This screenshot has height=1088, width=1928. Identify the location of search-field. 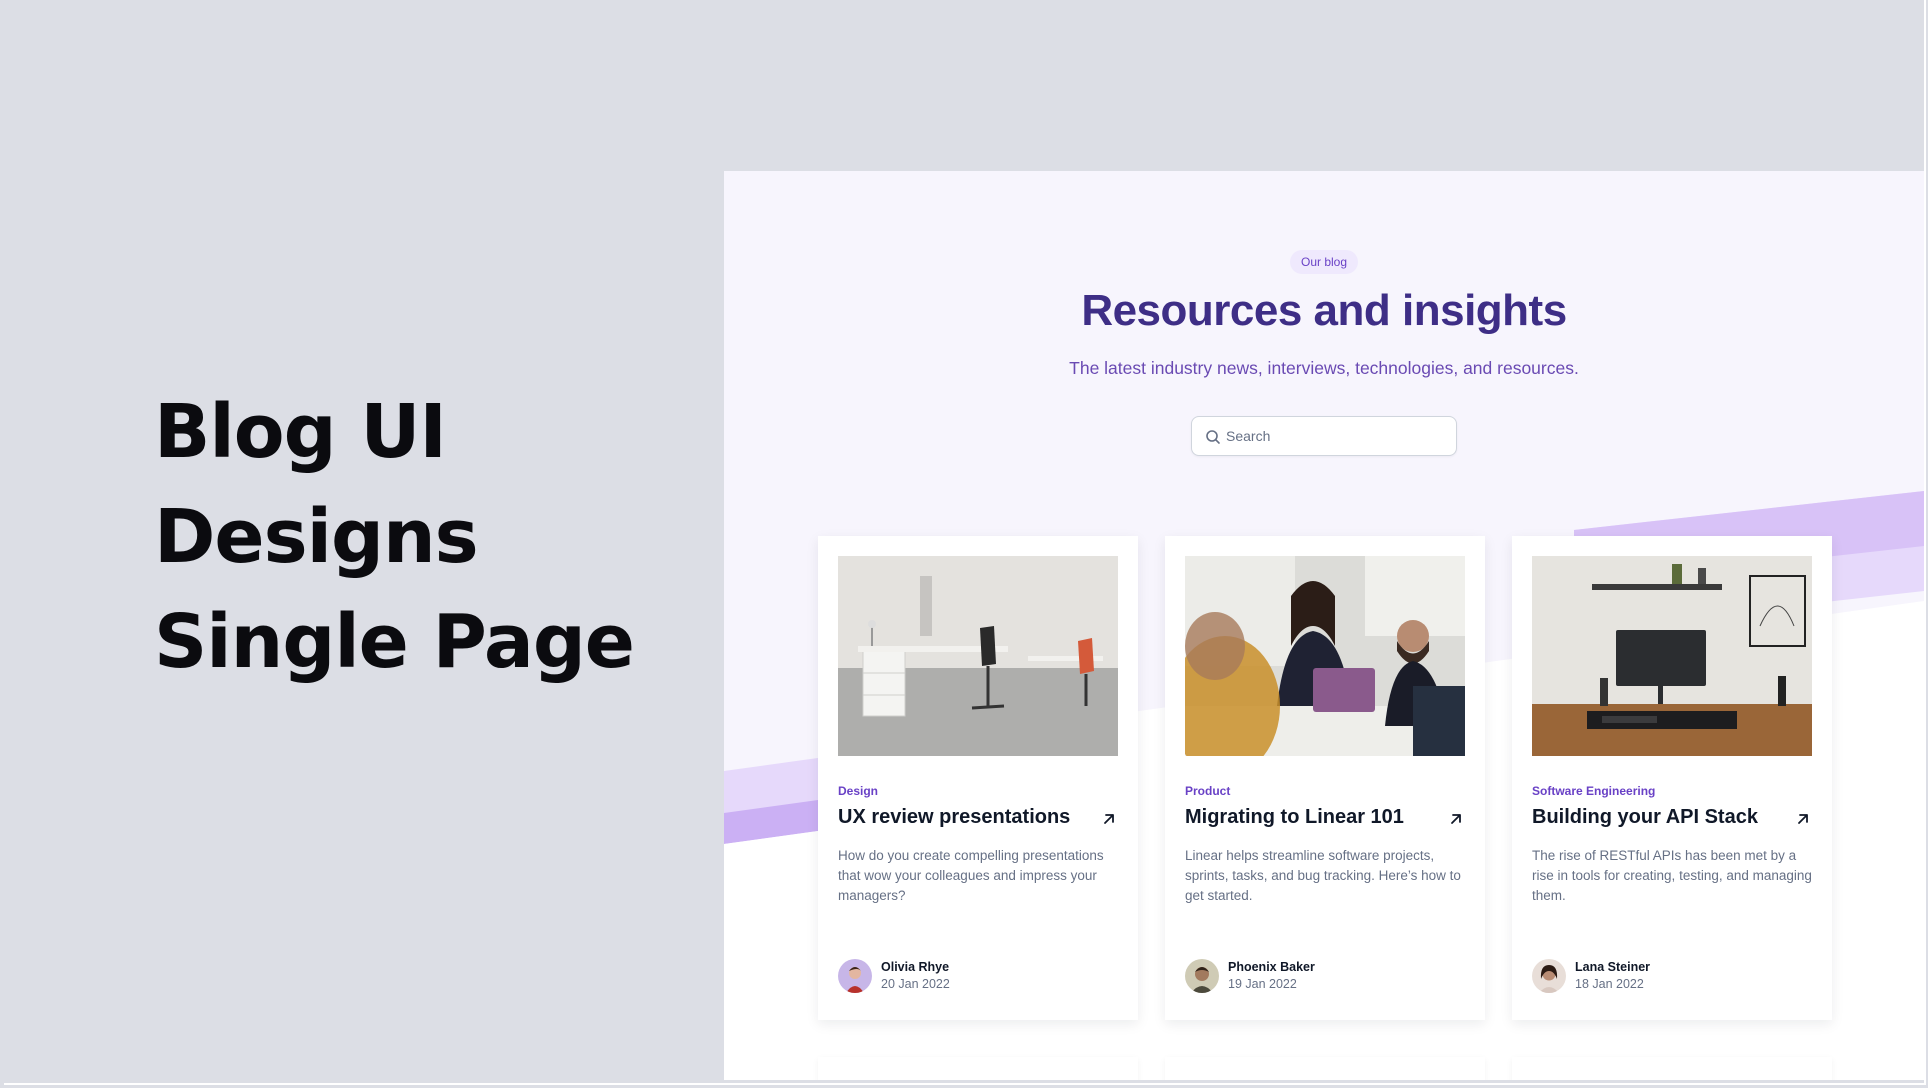
(1324, 436).